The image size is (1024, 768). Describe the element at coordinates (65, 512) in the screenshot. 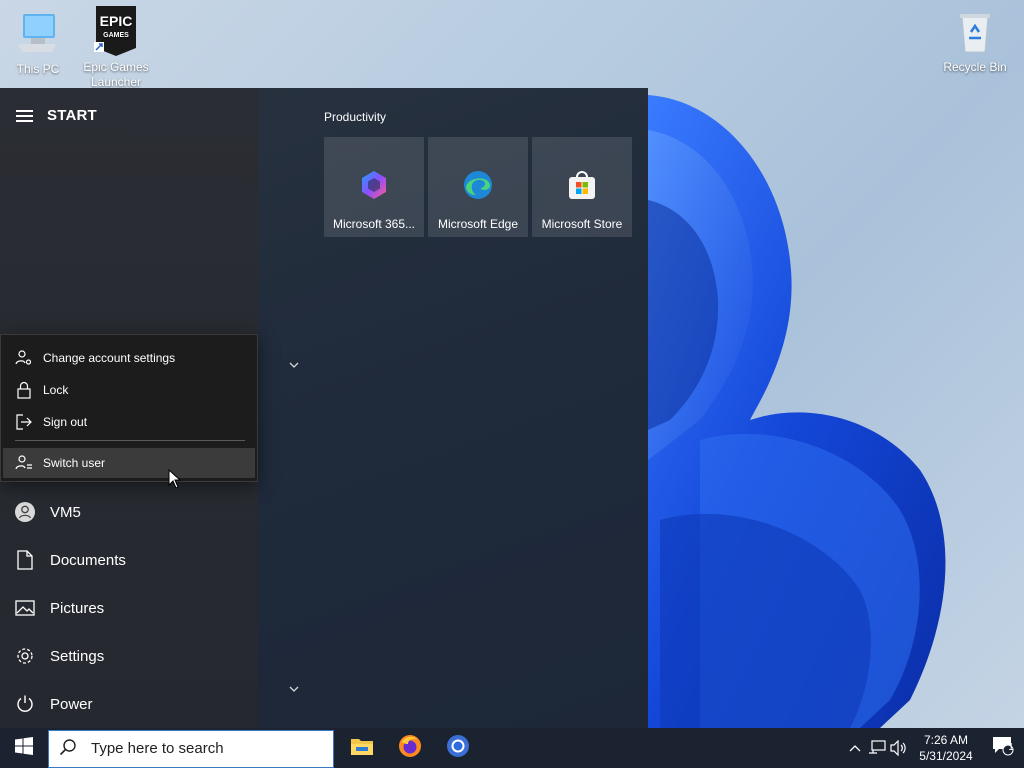

I see `rail-item-label: VM5` at that location.